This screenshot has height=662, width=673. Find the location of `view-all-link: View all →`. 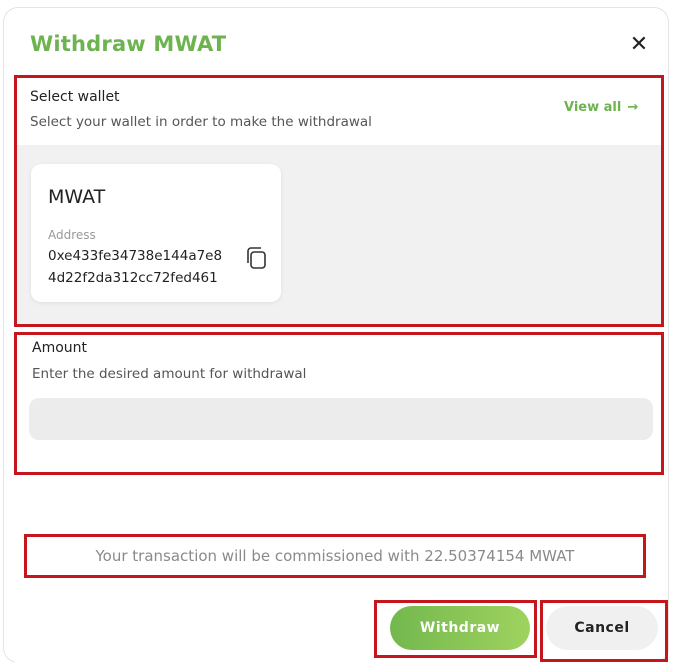

view-all-link: View all → is located at coordinates (601, 107).